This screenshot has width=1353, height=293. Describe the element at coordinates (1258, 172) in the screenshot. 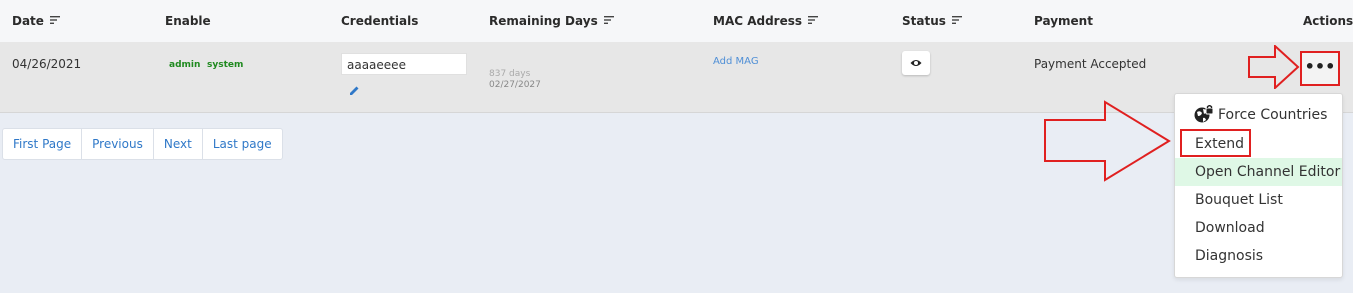

I see `menu-item-open-channel-editor: Open Channel Editor` at that location.